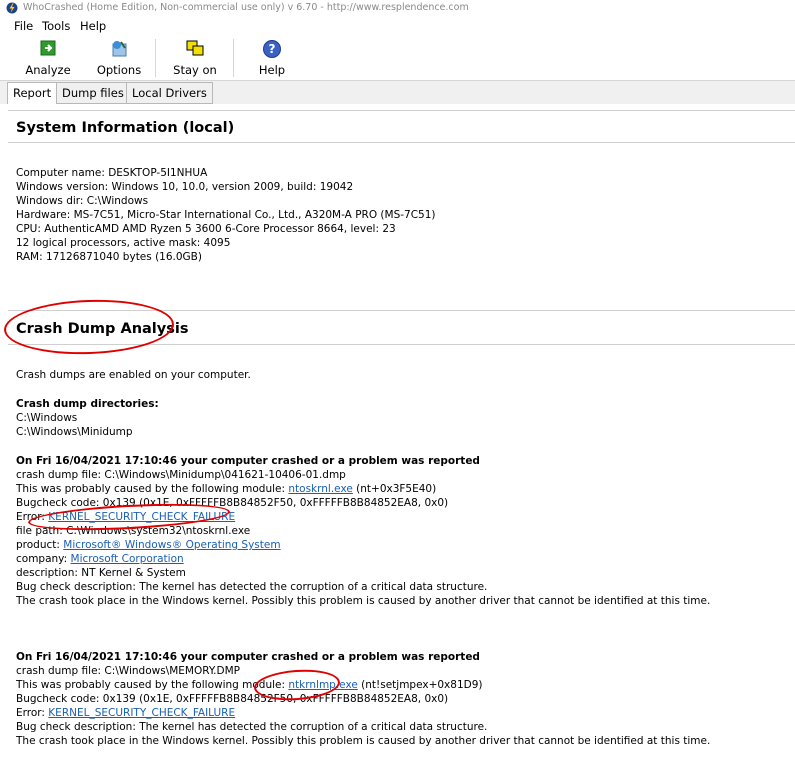 The height and width of the screenshot is (765, 795). What do you see at coordinates (23, 26) in the screenshot?
I see `menu-file: File` at bounding box center [23, 26].